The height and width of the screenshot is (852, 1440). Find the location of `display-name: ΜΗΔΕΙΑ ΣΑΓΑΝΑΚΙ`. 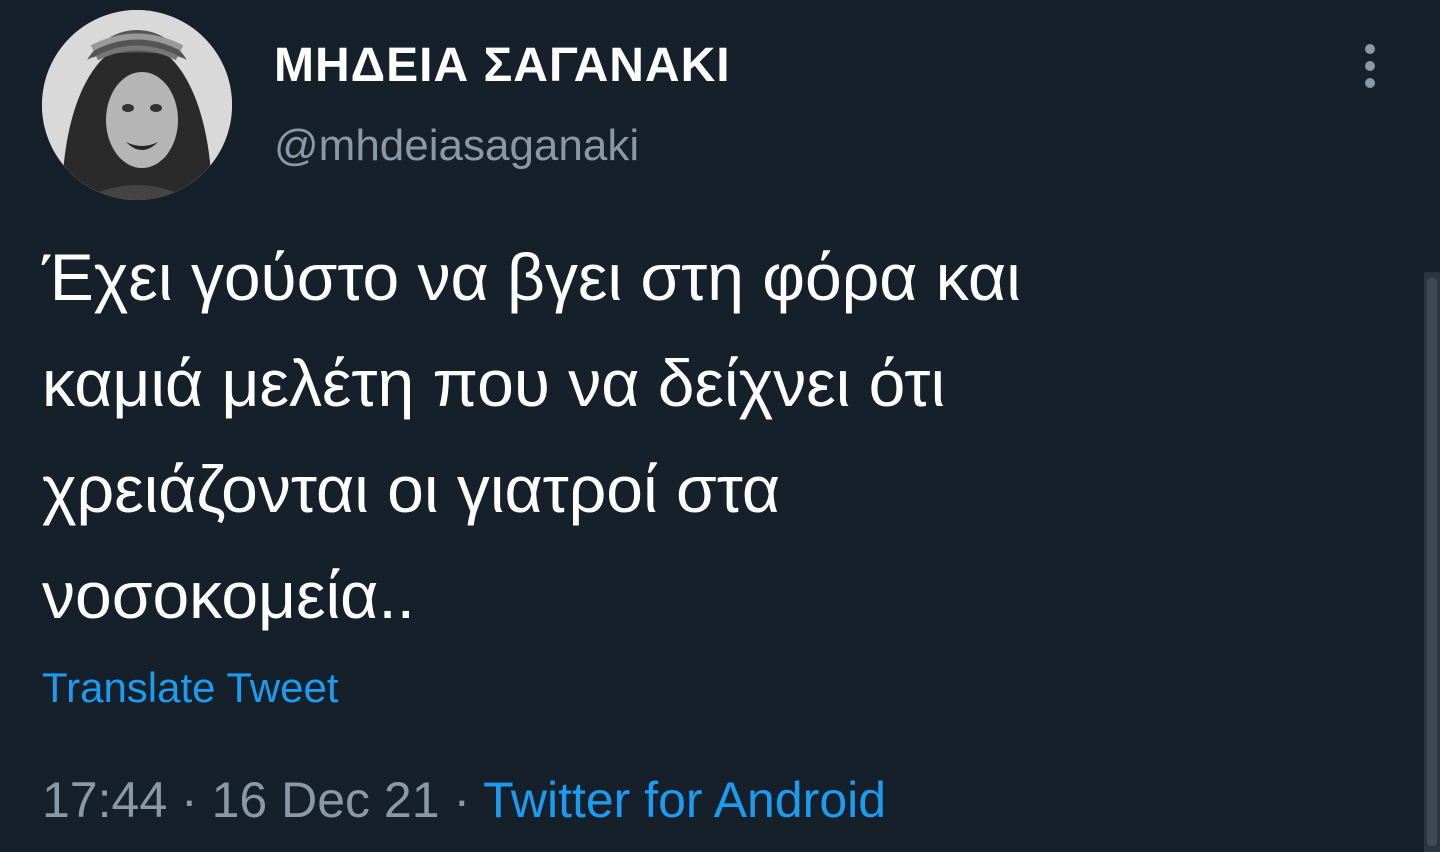

display-name: ΜΗΔΕΙΑ ΣΑΓΑΝΑΚΙ is located at coordinates (502, 66).